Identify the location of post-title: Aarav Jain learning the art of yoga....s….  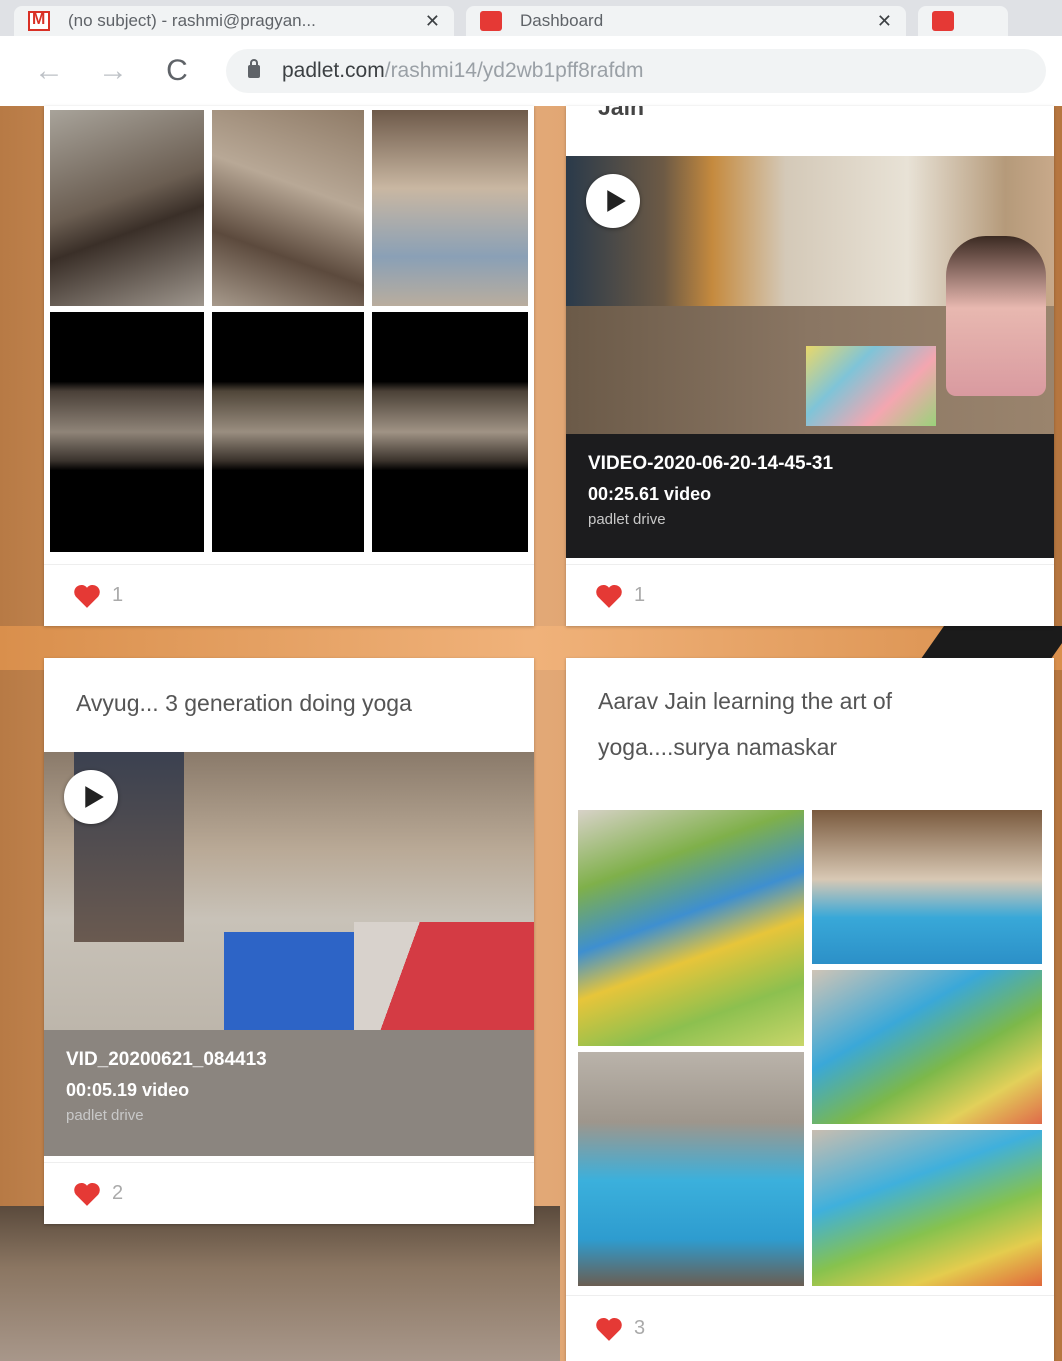
(745, 724).